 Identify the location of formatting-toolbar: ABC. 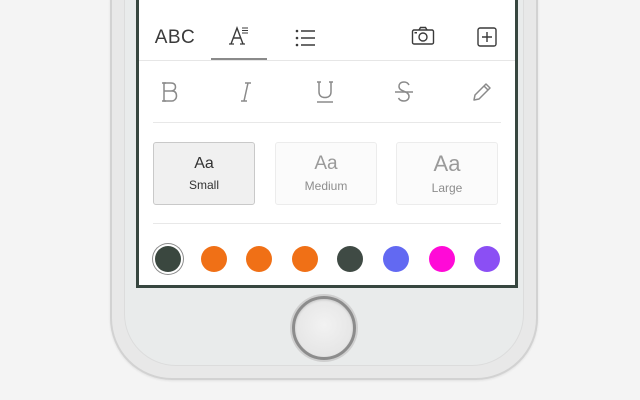
(327, 30).